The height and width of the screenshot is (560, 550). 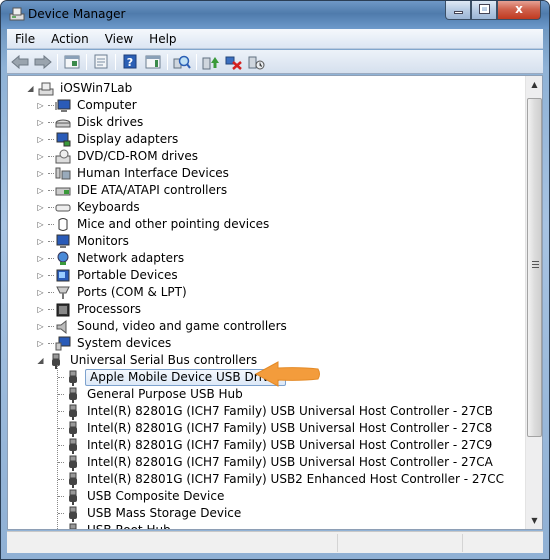 What do you see at coordinates (458, 10) in the screenshot?
I see `minimize-button` at bounding box center [458, 10].